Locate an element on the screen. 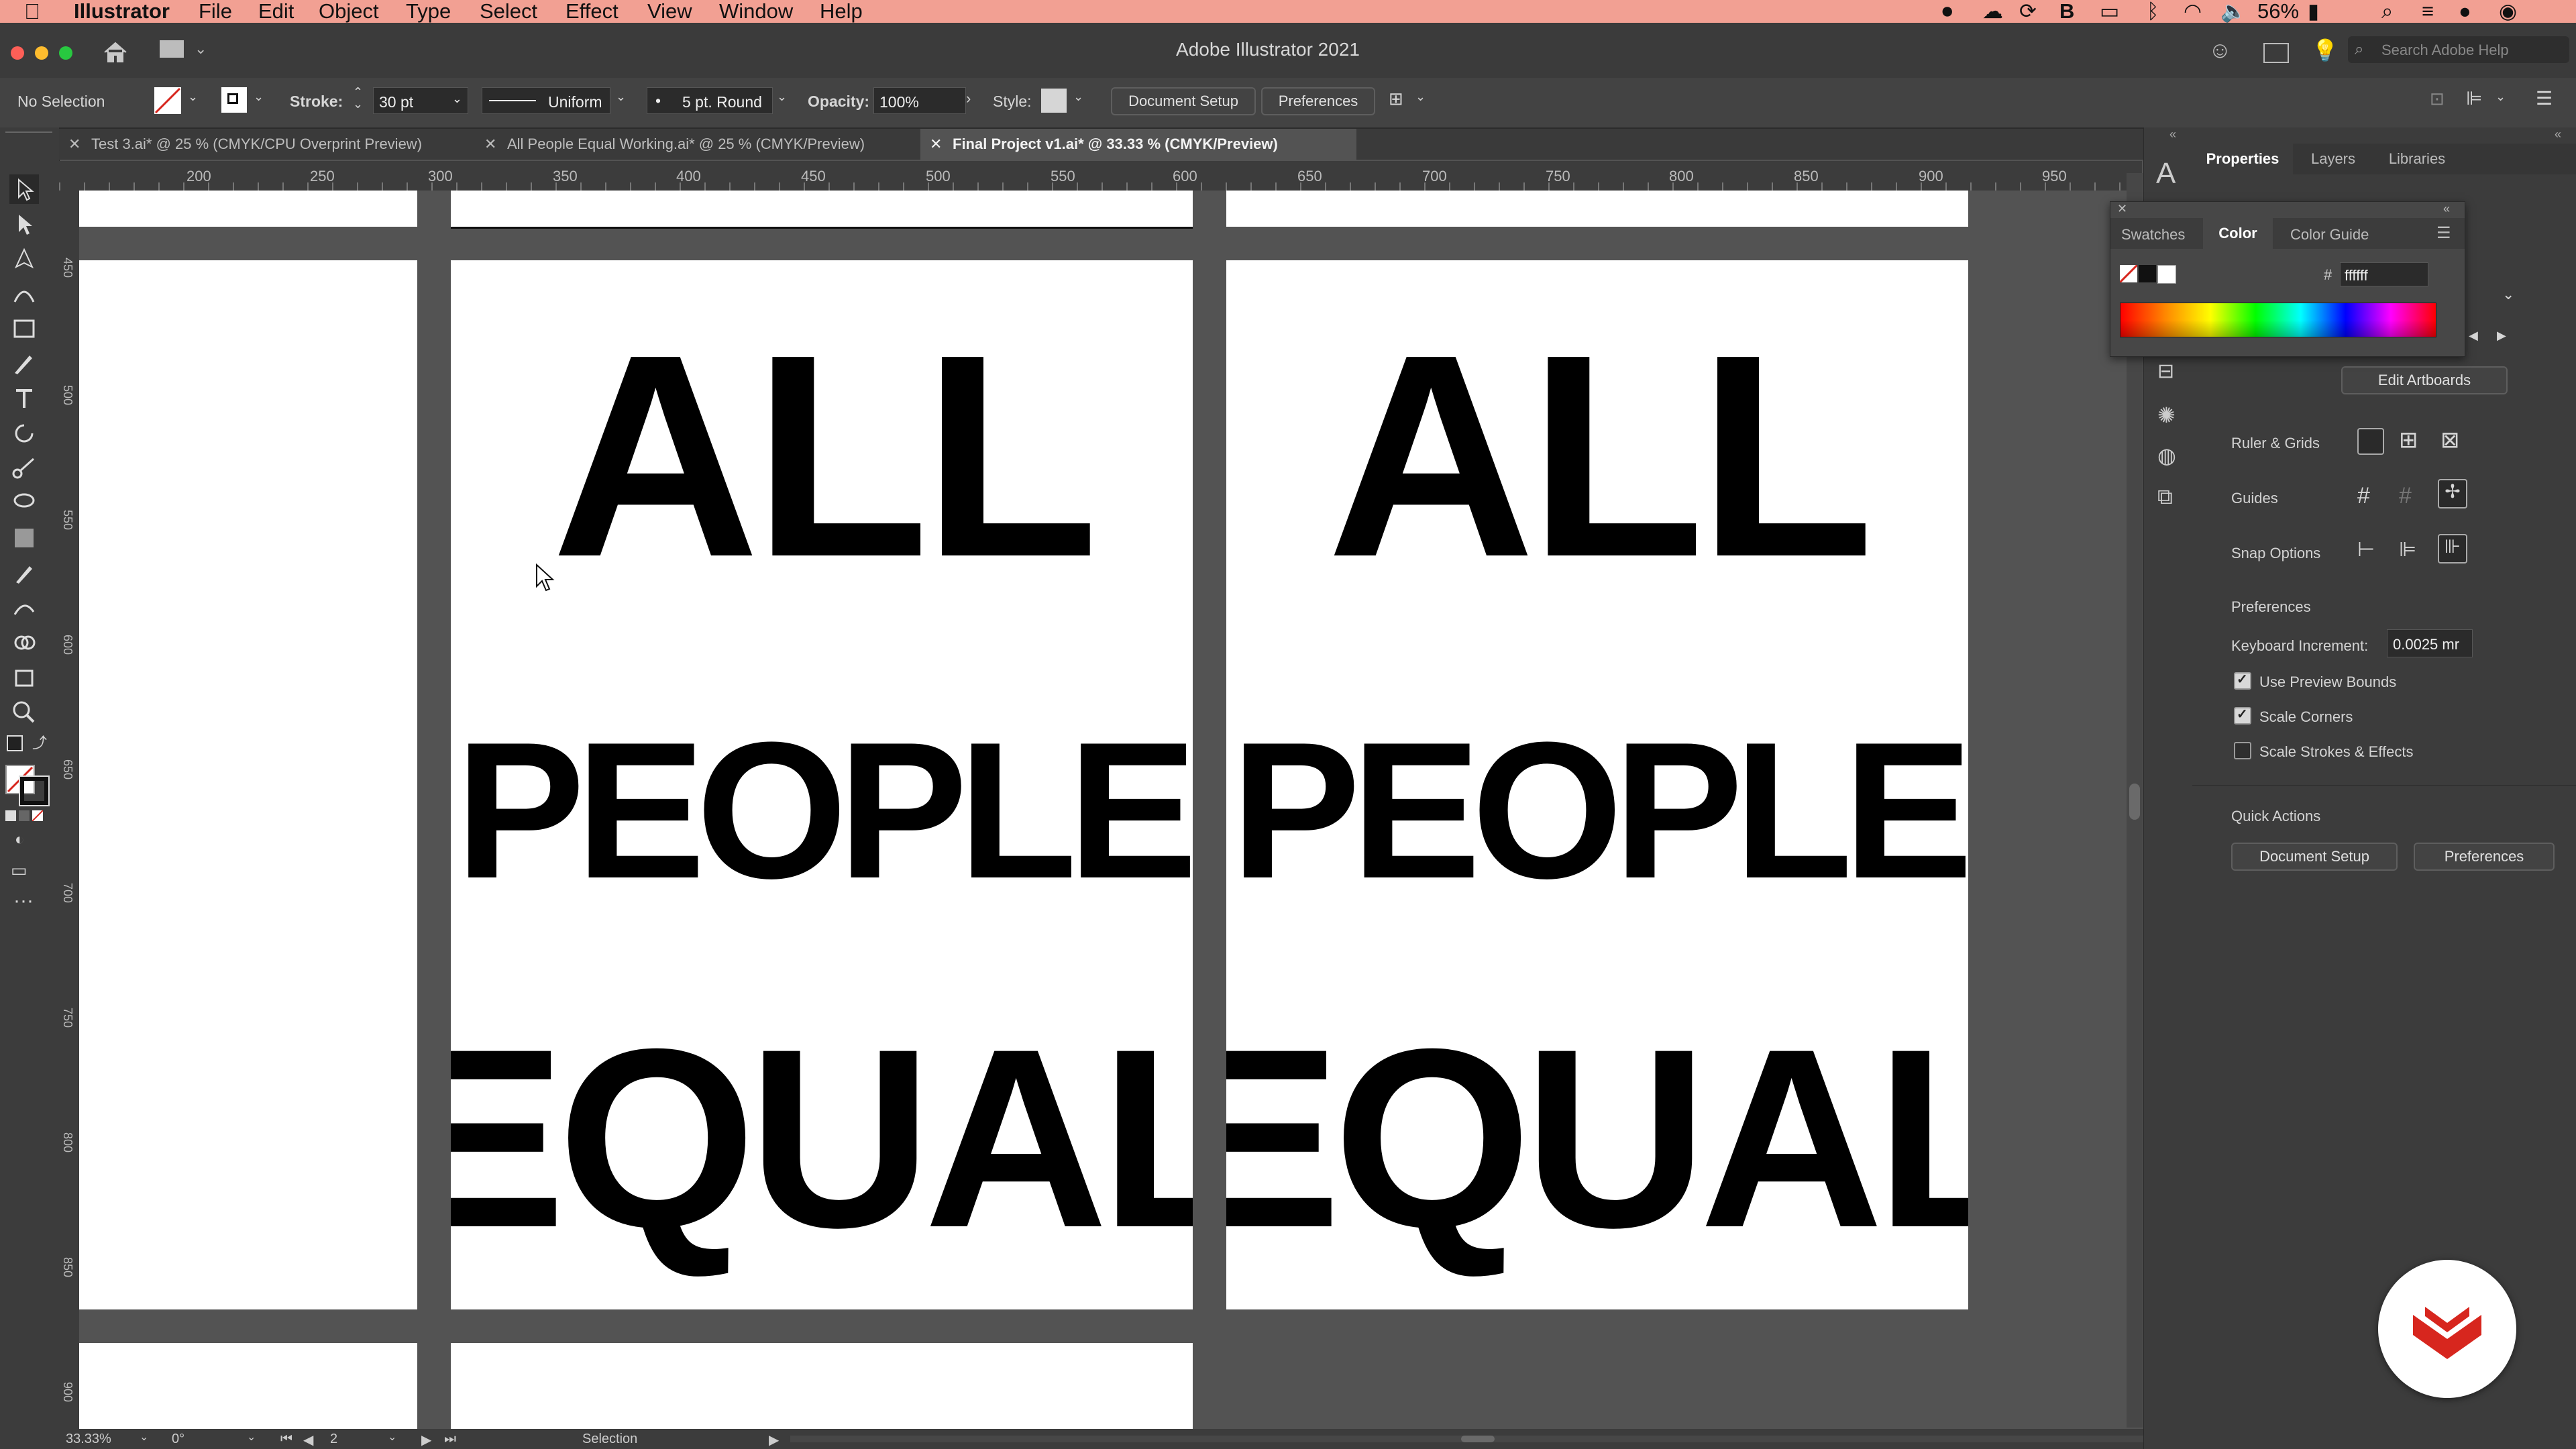 The width and height of the screenshot is (2576, 1449). rotation-value: 0° is located at coordinates (178, 1439).